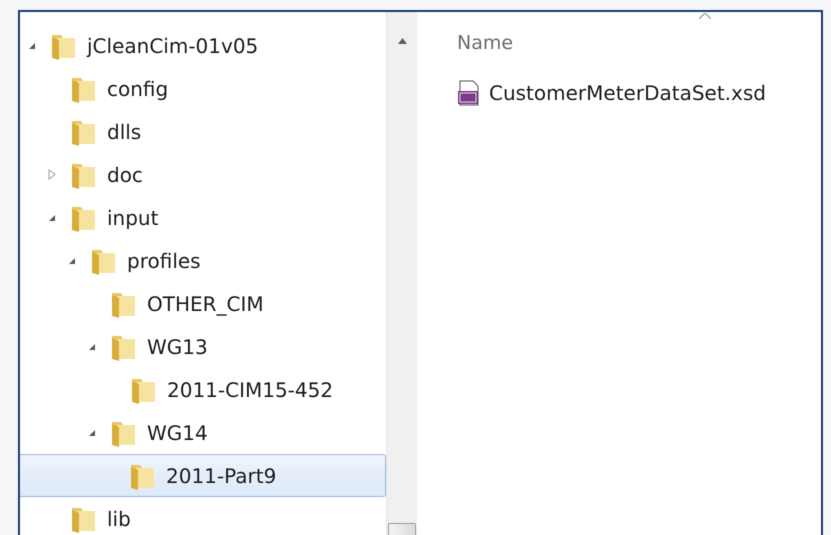 The image size is (831, 535). What do you see at coordinates (203, 174) in the screenshot?
I see `tree-item: doc` at bounding box center [203, 174].